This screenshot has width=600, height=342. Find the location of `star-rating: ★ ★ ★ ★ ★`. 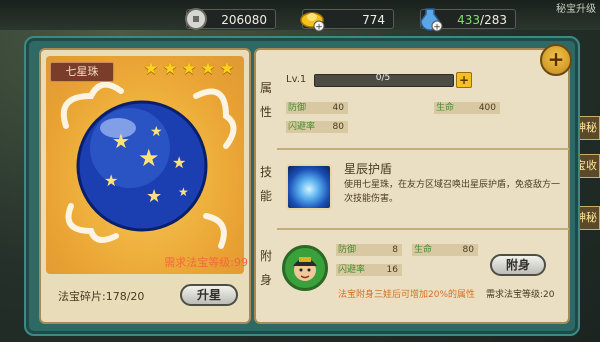

star-rating: ★ ★ ★ ★ ★ is located at coordinates (189, 70).